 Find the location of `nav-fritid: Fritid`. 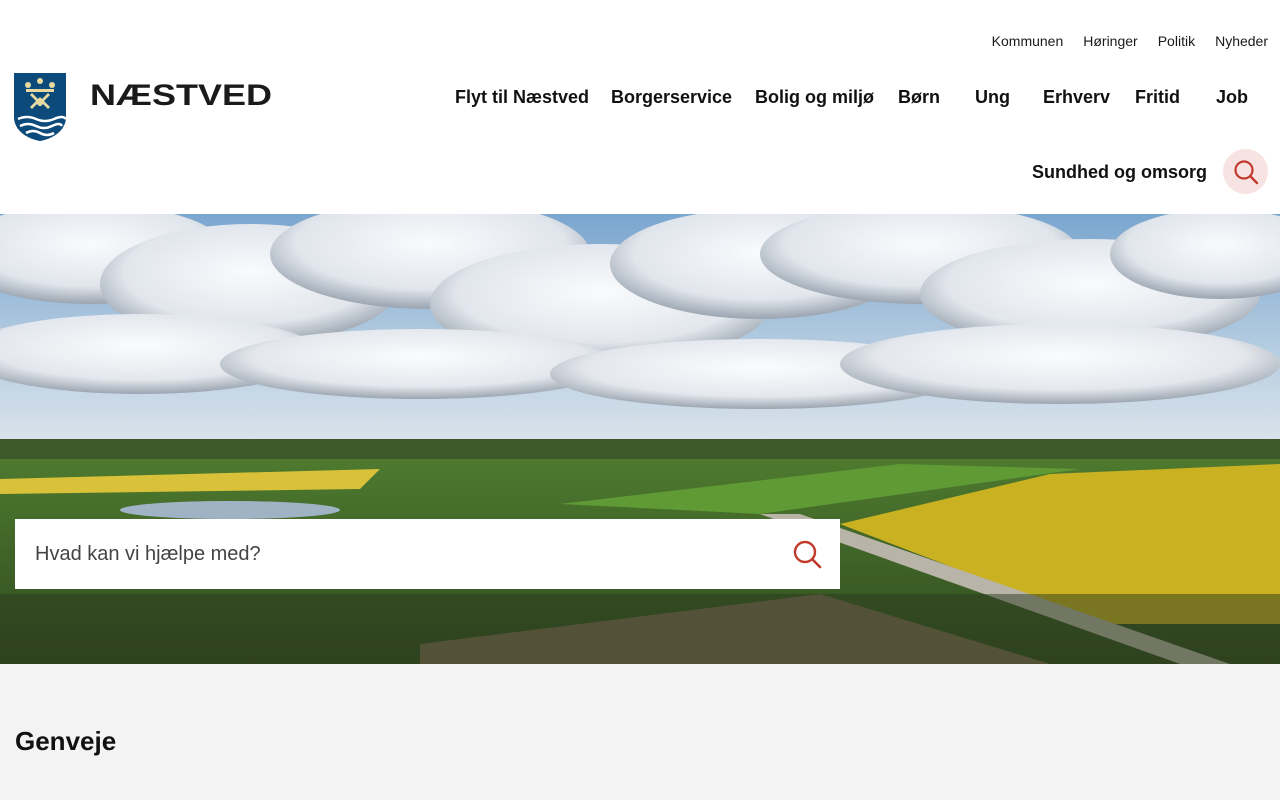

nav-fritid: Fritid is located at coordinates (1157, 97).